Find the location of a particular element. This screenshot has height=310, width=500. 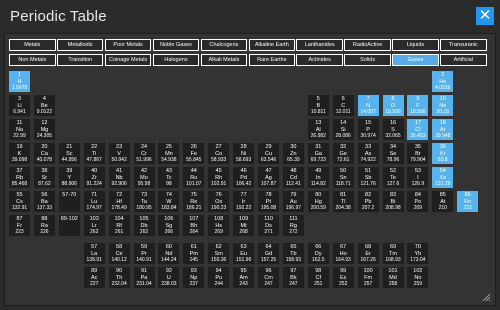

element-cell-ne: 10 Ne 20.18 is located at coordinates (443, 105).